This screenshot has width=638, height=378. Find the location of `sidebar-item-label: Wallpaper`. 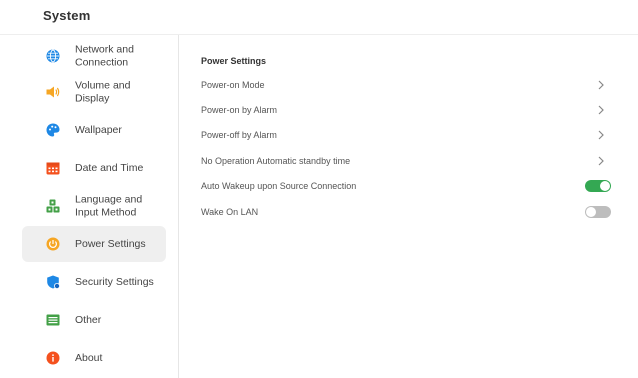

sidebar-item-label: Wallpaper is located at coordinates (98, 129).